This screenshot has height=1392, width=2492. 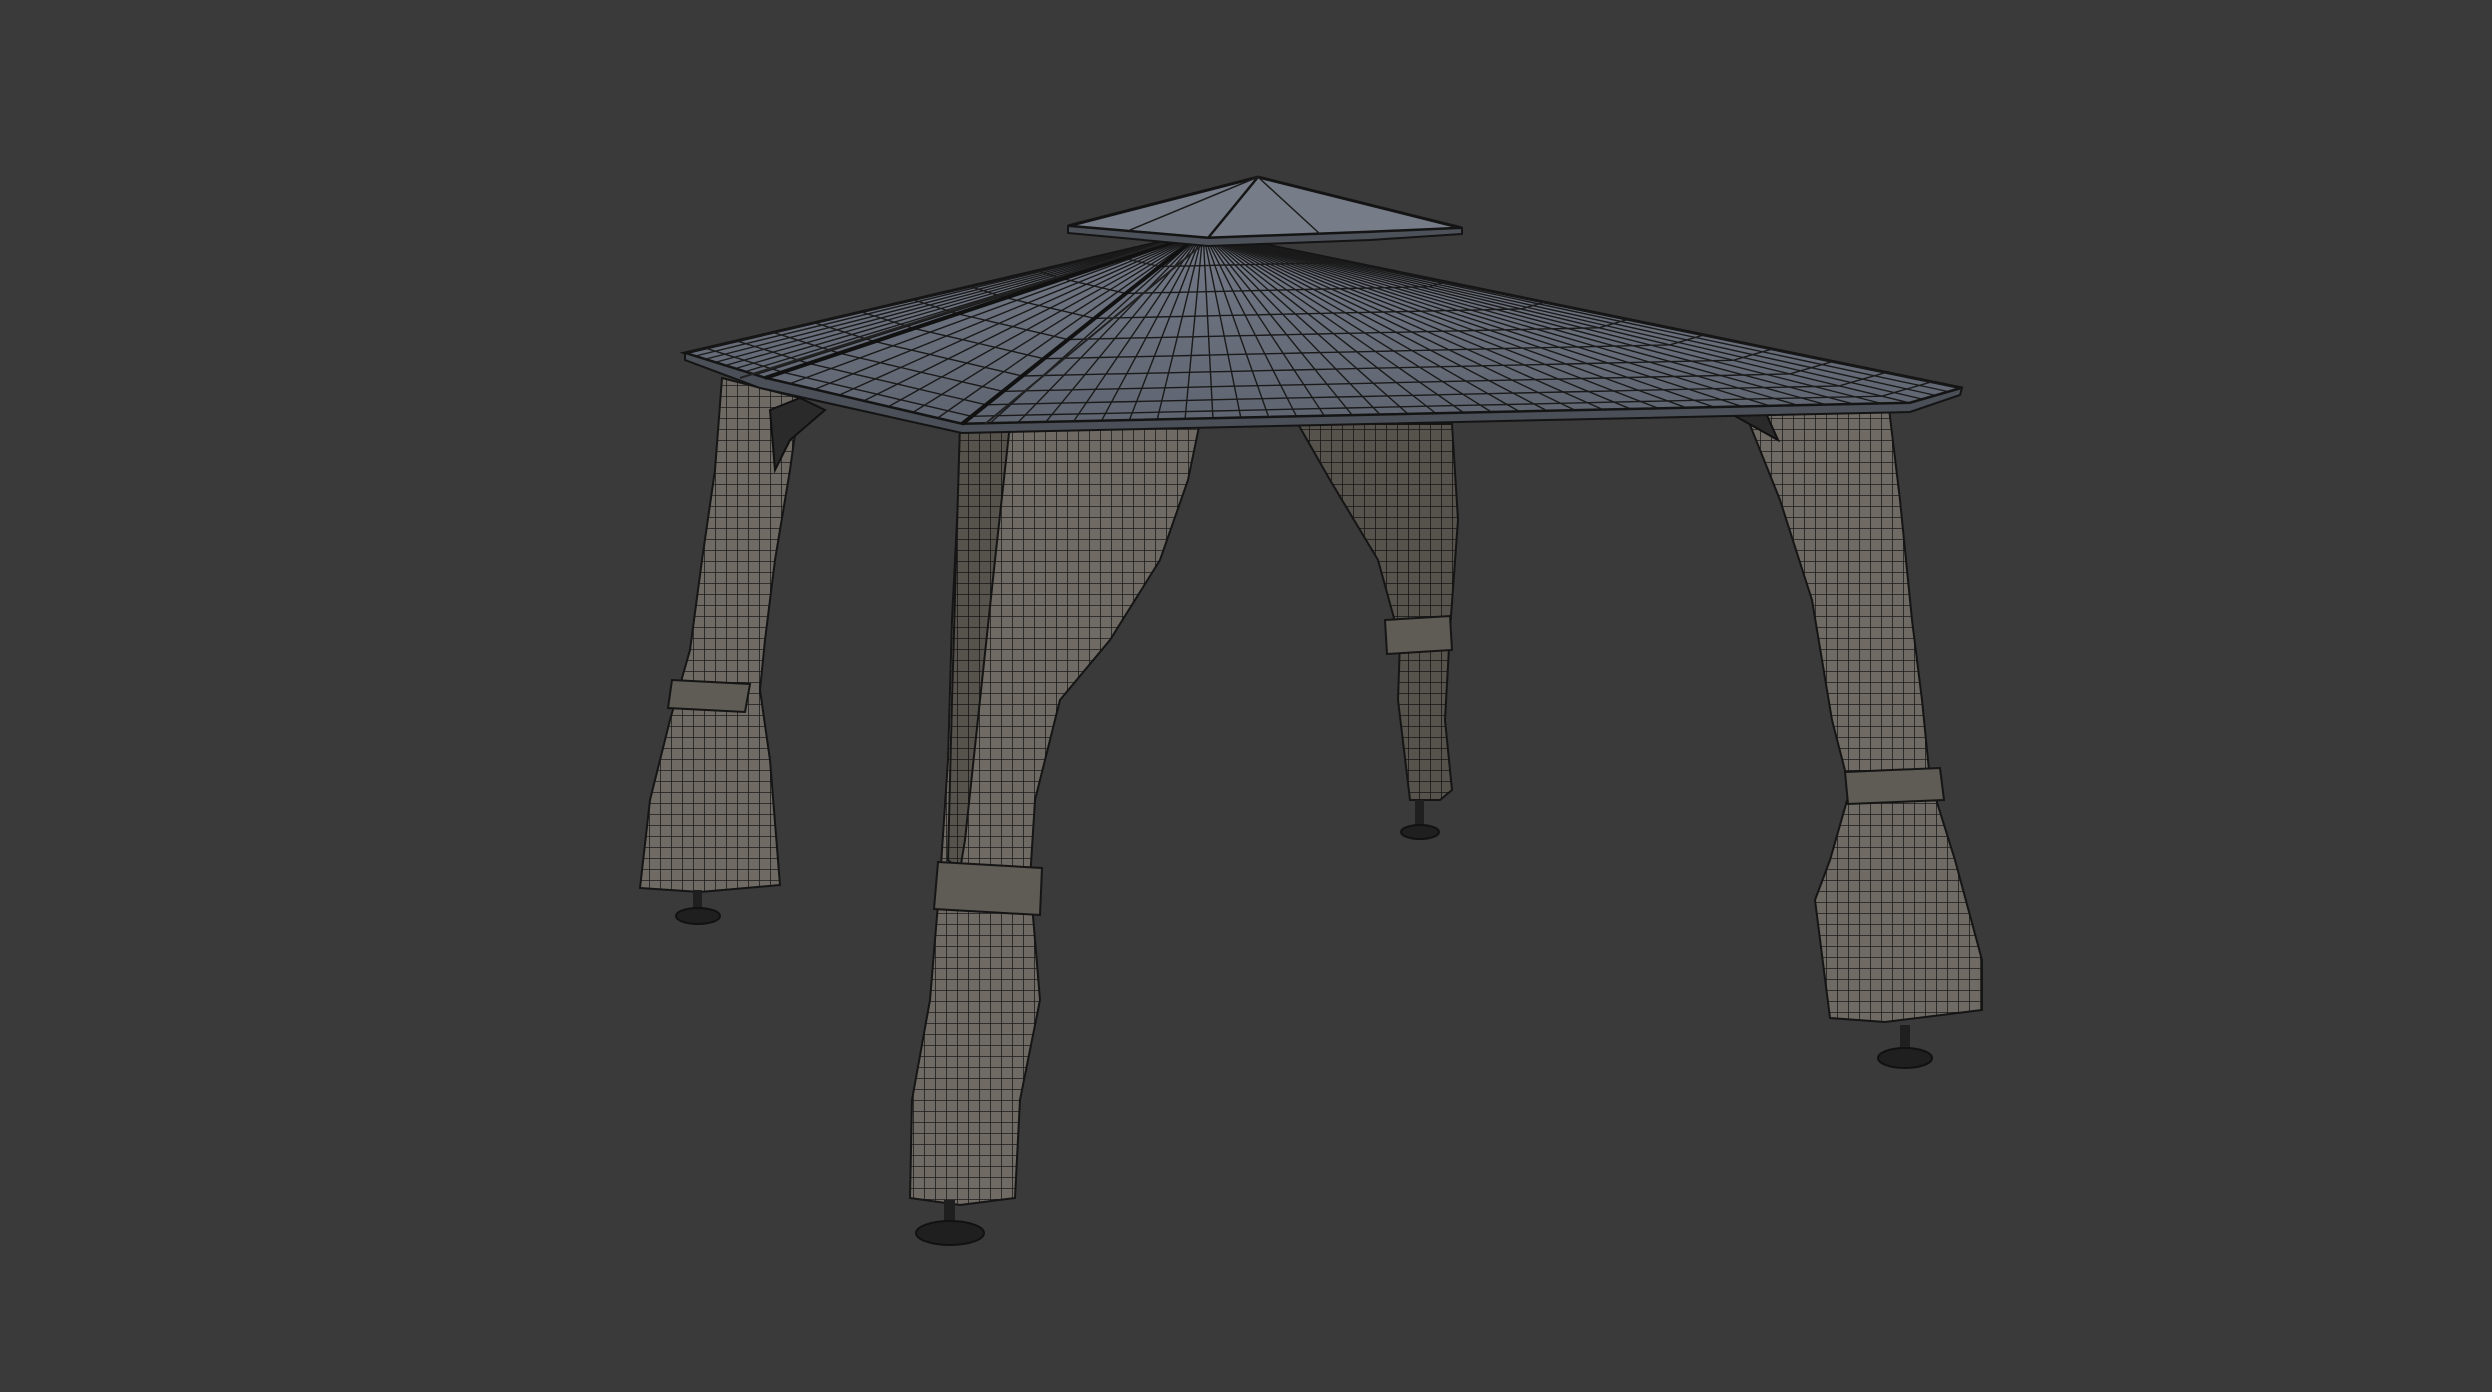 What do you see at coordinates (732, 635) in the screenshot?
I see `curtain-left` at bounding box center [732, 635].